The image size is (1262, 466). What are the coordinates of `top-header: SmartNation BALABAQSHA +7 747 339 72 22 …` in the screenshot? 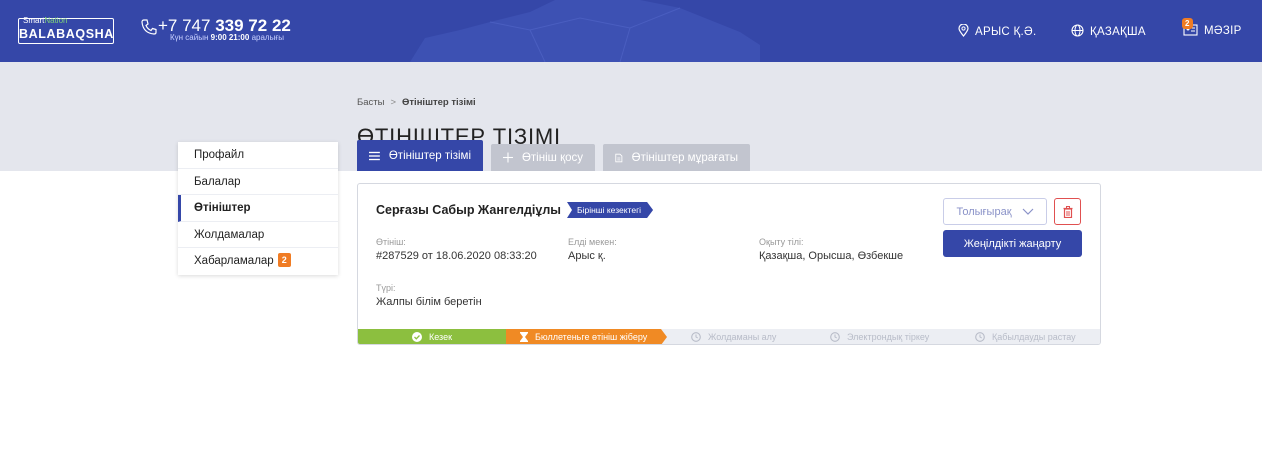 It's located at (631, 31).